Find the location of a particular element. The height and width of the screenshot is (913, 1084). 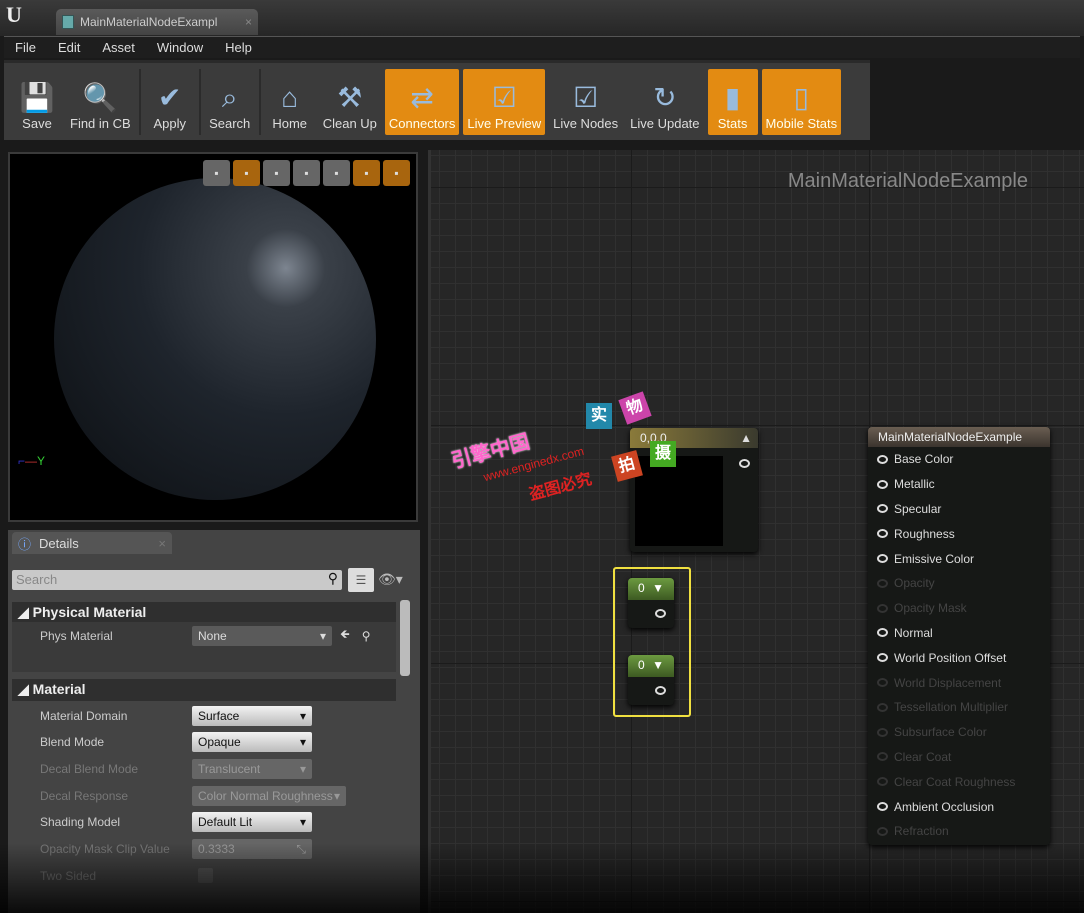

plane-icon: ▪ is located at coordinates (276, 173).